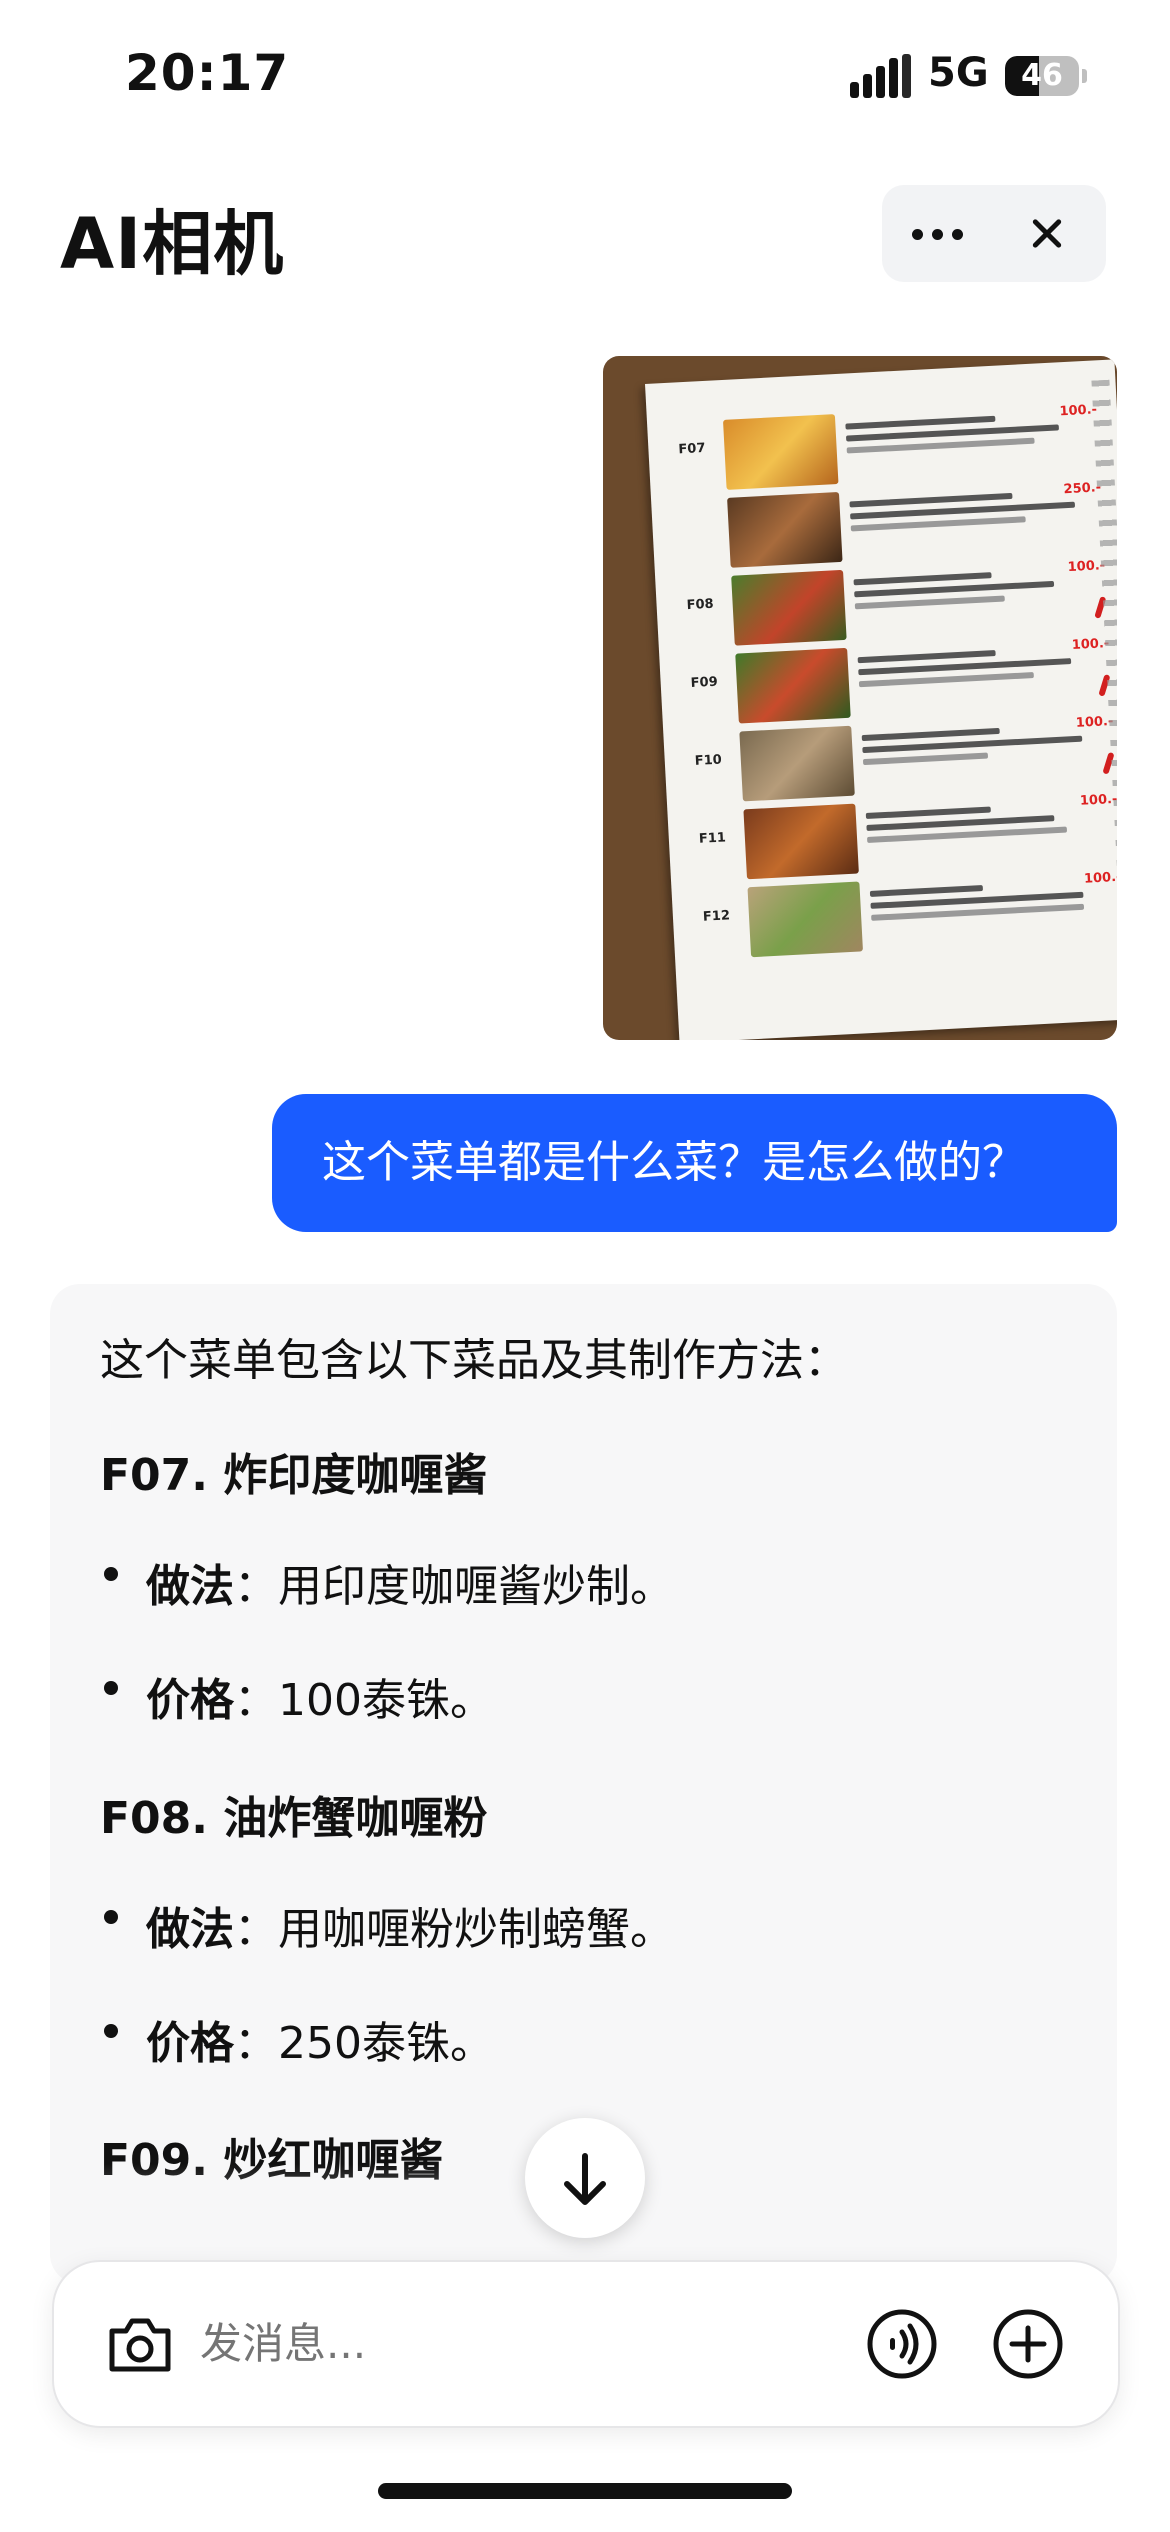 This screenshot has height=2532, width=1170. I want to click on message-input, so click(520, 2344).